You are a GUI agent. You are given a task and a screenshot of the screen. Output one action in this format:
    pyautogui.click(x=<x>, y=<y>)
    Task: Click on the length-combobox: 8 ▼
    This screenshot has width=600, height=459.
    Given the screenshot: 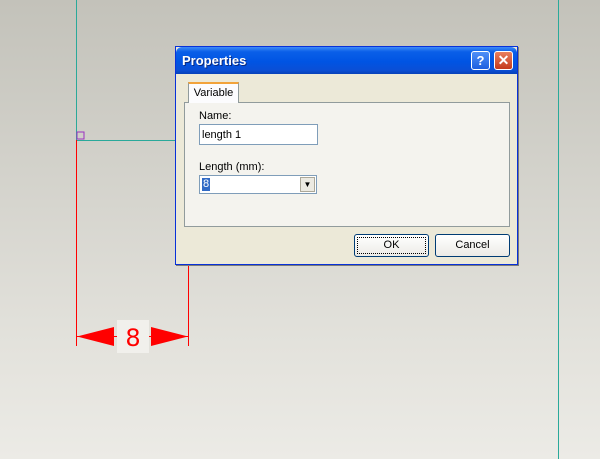 What is the action you would take?
    pyautogui.click(x=258, y=184)
    